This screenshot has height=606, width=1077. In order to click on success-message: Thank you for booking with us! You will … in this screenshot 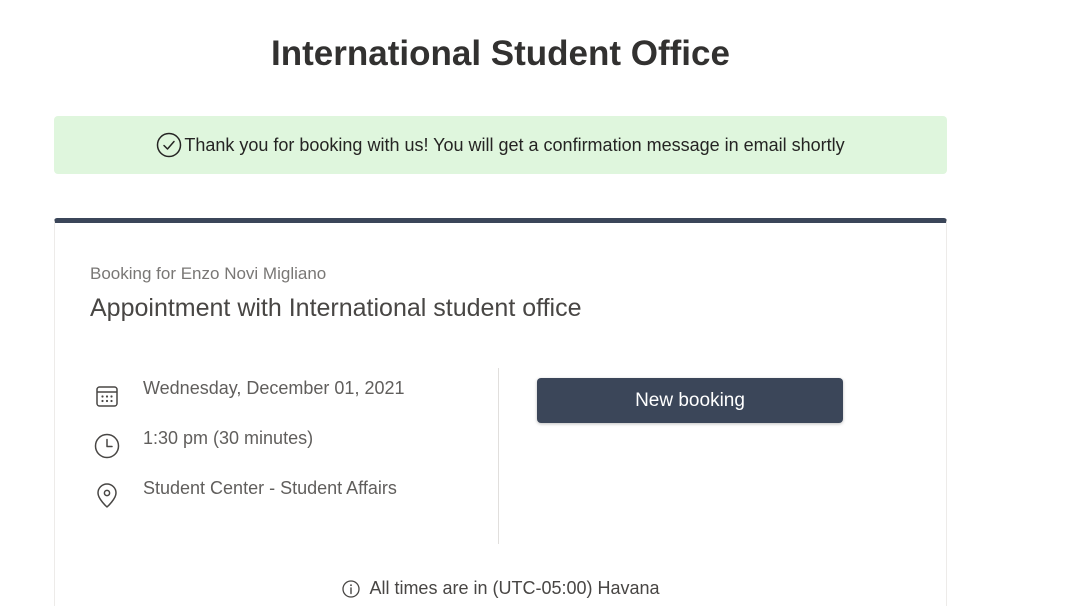, I will do `click(514, 144)`.